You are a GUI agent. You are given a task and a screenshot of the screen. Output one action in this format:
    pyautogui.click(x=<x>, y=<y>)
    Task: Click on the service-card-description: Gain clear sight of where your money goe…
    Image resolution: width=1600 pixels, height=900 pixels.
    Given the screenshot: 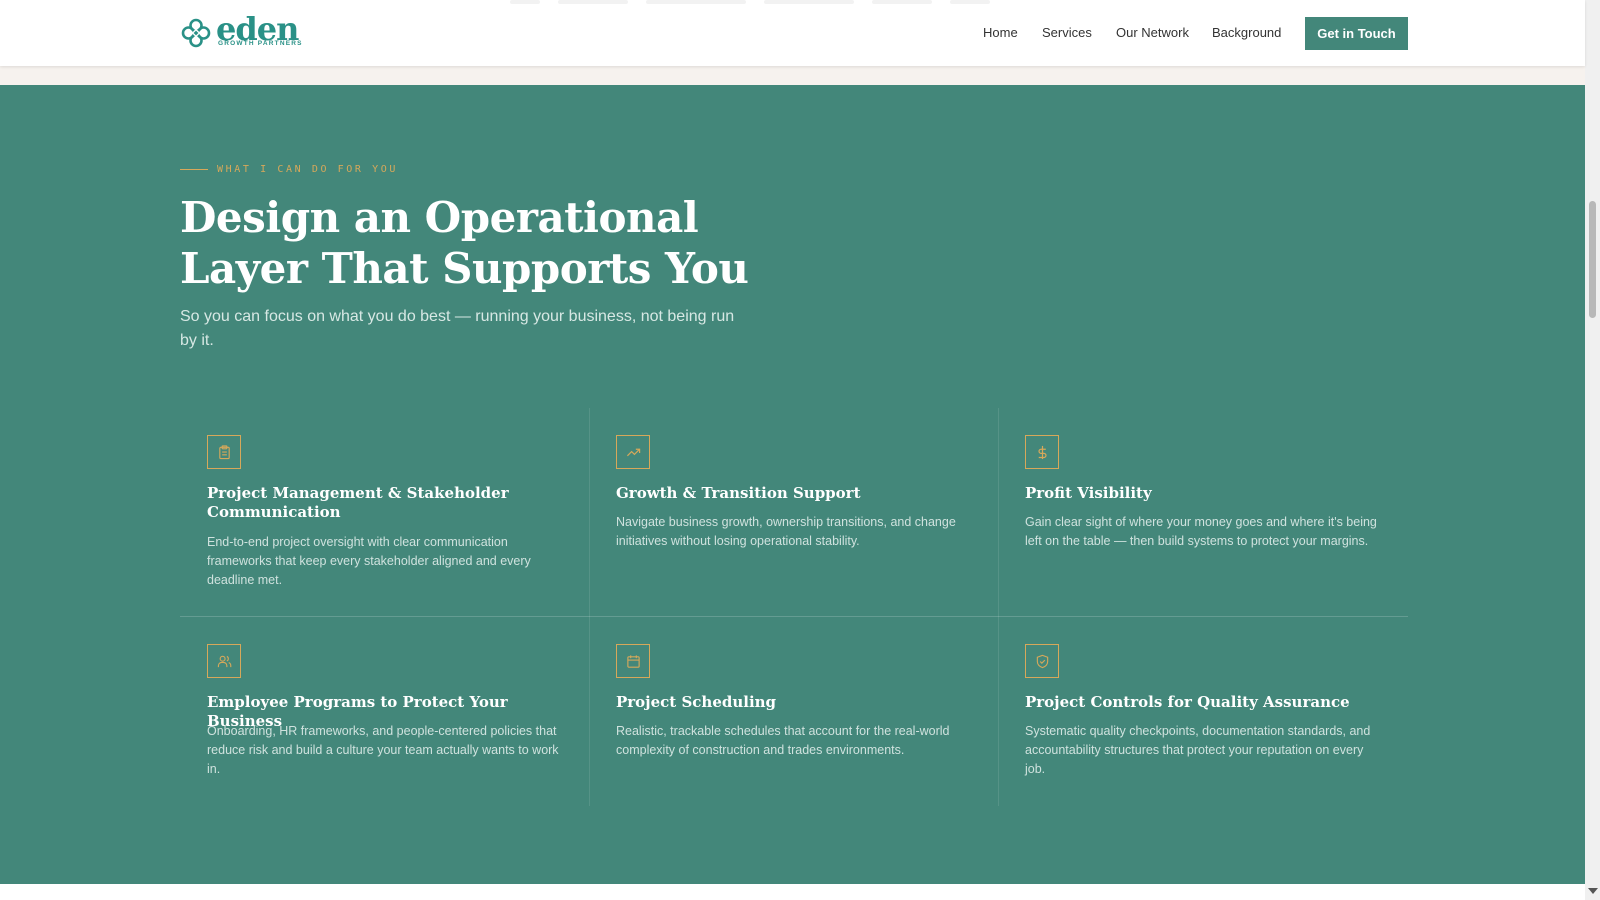 What is the action you would take?
    pyautogui.click(x=1201, y=531)
    